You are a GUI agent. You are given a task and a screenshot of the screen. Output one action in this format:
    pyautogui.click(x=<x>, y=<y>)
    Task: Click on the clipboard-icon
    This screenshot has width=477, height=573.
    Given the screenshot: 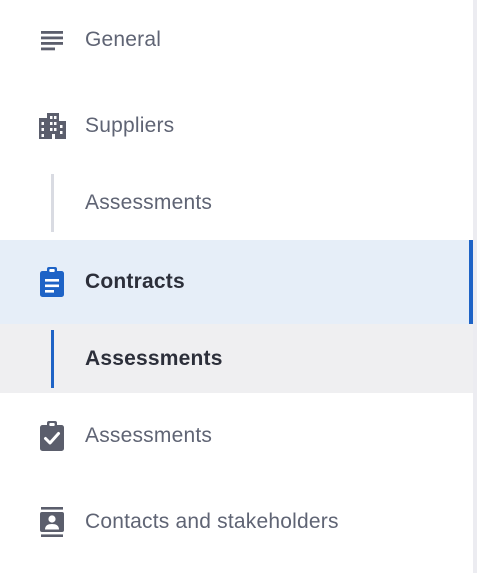 What is the action you would take?
    pyautogui.click(x=52, y=282)
    